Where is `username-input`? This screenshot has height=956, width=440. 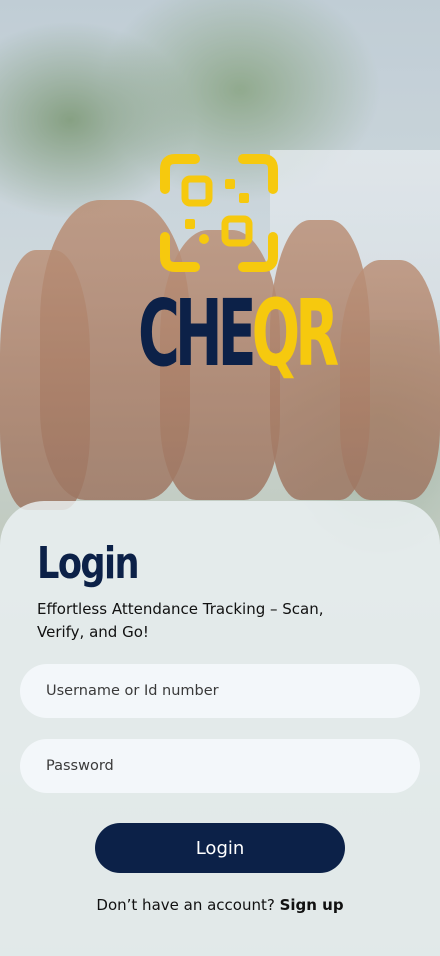
username-input is located at coordinates (220, 691).